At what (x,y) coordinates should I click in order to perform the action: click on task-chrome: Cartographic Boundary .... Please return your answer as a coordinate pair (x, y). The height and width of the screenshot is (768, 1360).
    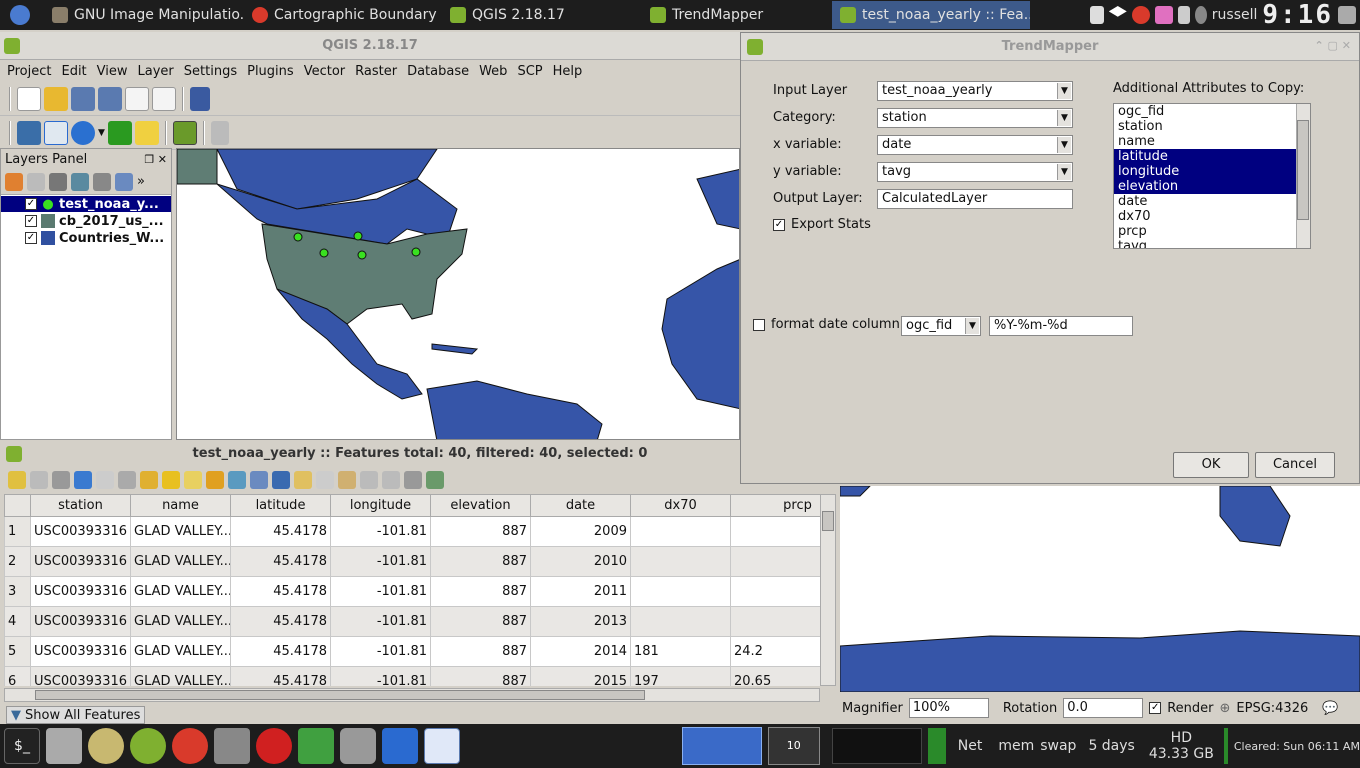
    Looking at the image, I should click on (343, 15).